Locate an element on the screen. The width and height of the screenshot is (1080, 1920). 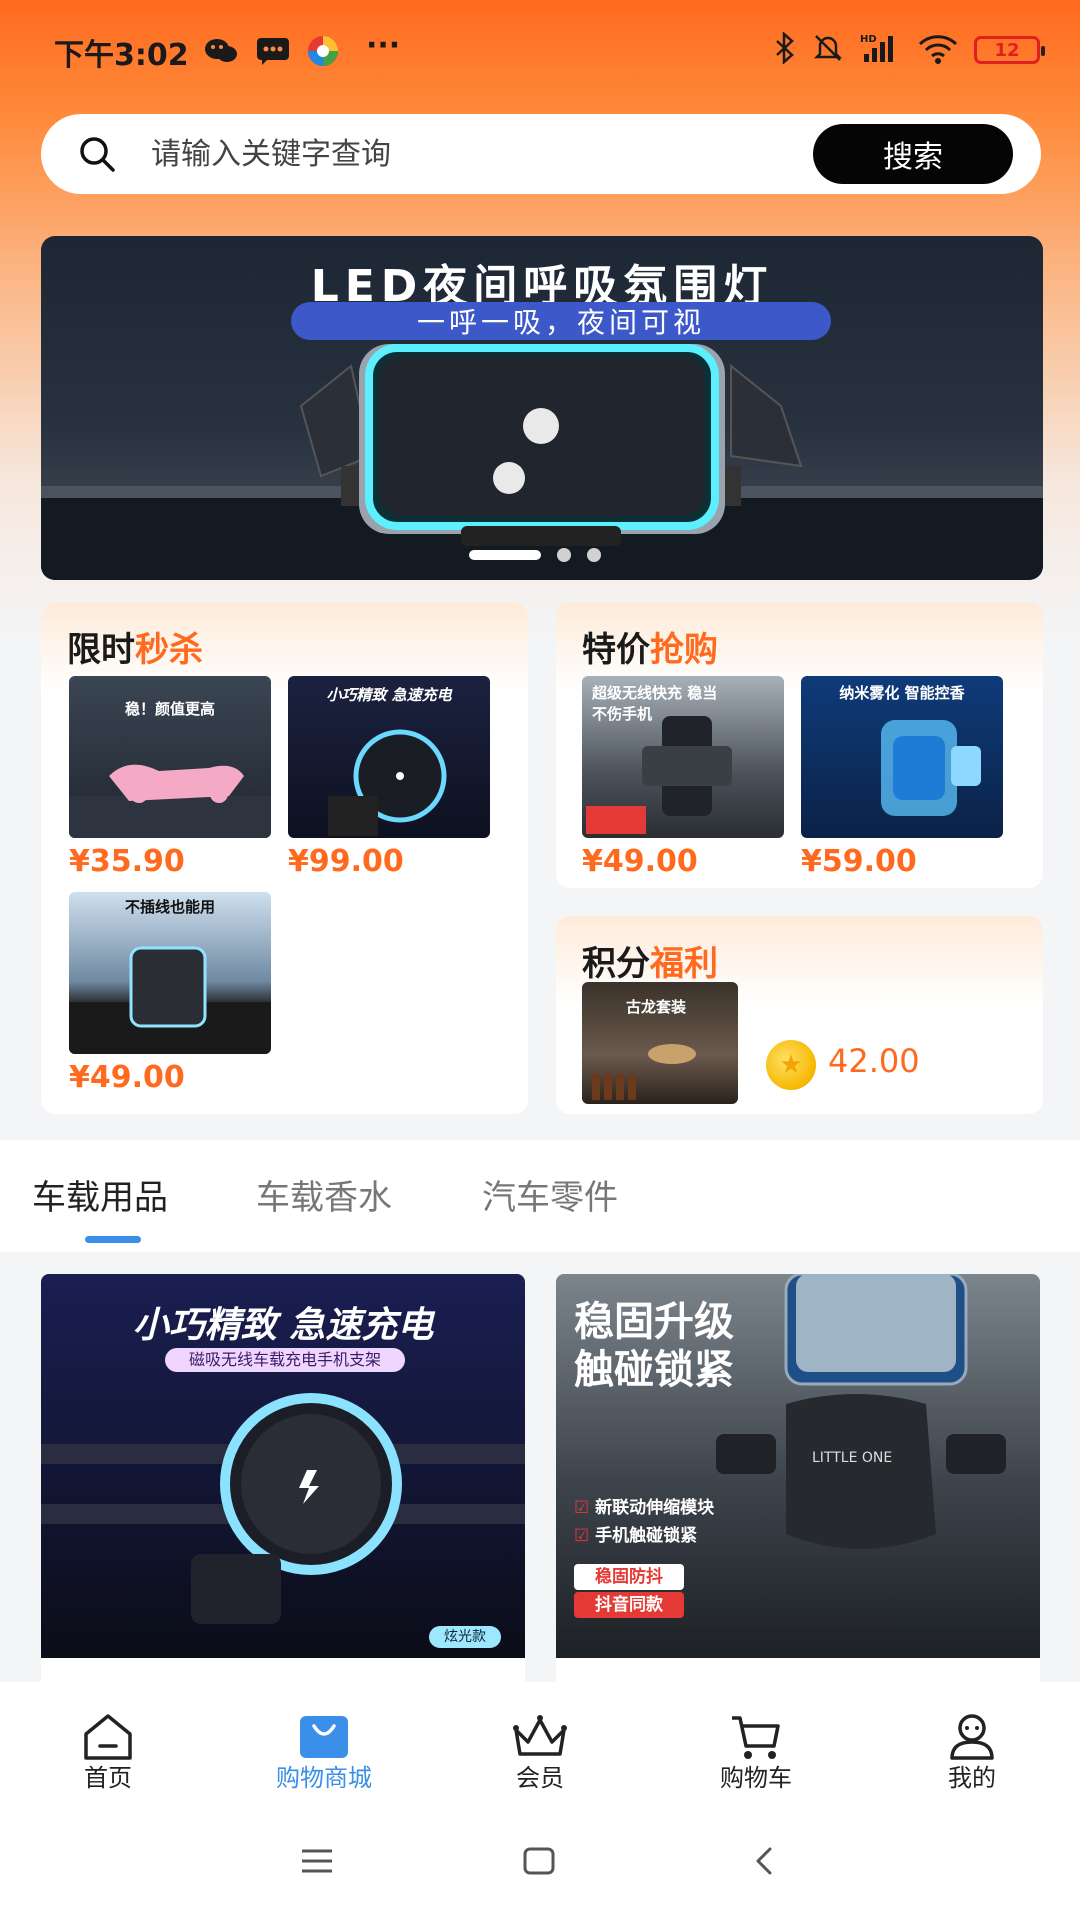
banner-pagination is located at coordinates (535, 555).